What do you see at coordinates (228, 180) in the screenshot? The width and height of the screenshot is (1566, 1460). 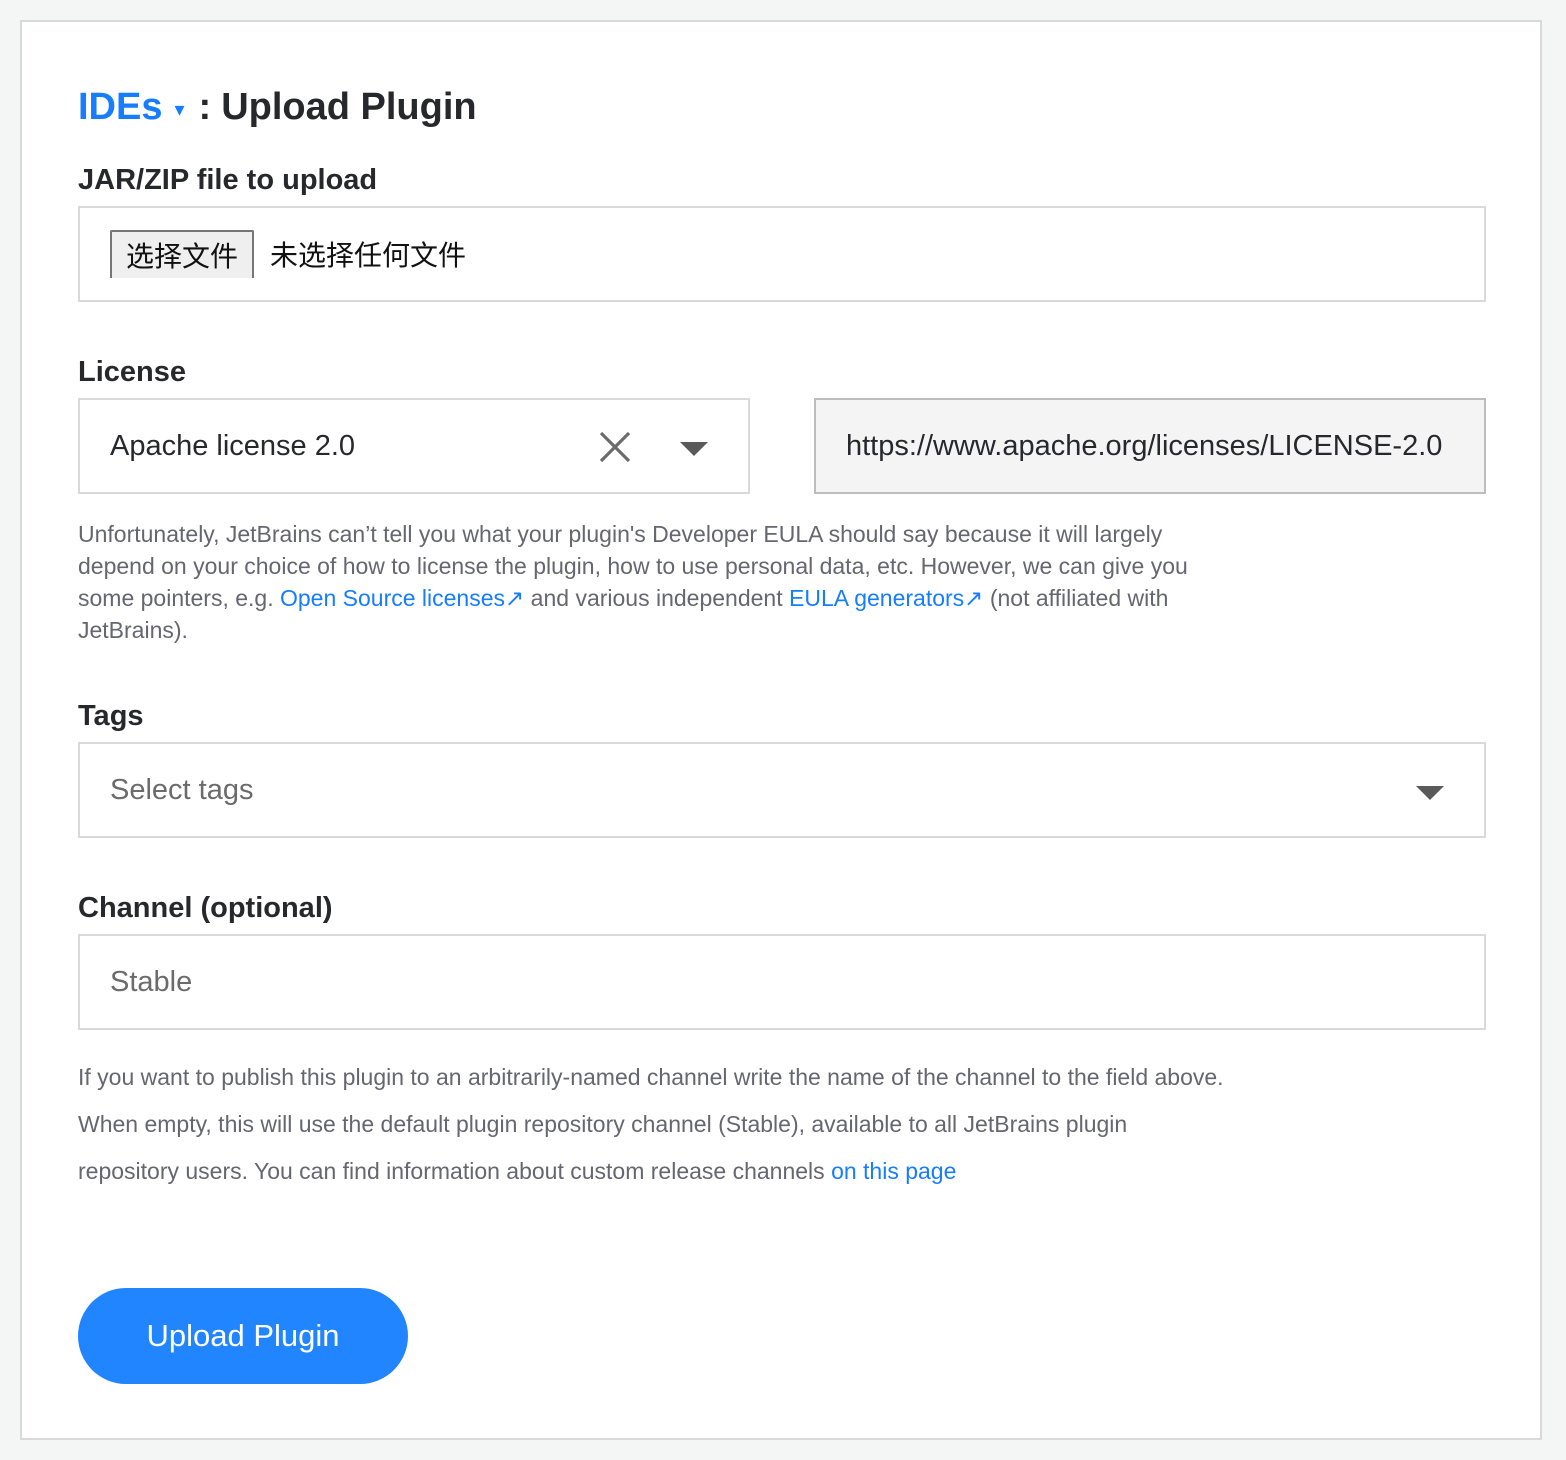 I see `file-upload-label: JAR/ZIP file to upload` at bounding box center [228, 180].